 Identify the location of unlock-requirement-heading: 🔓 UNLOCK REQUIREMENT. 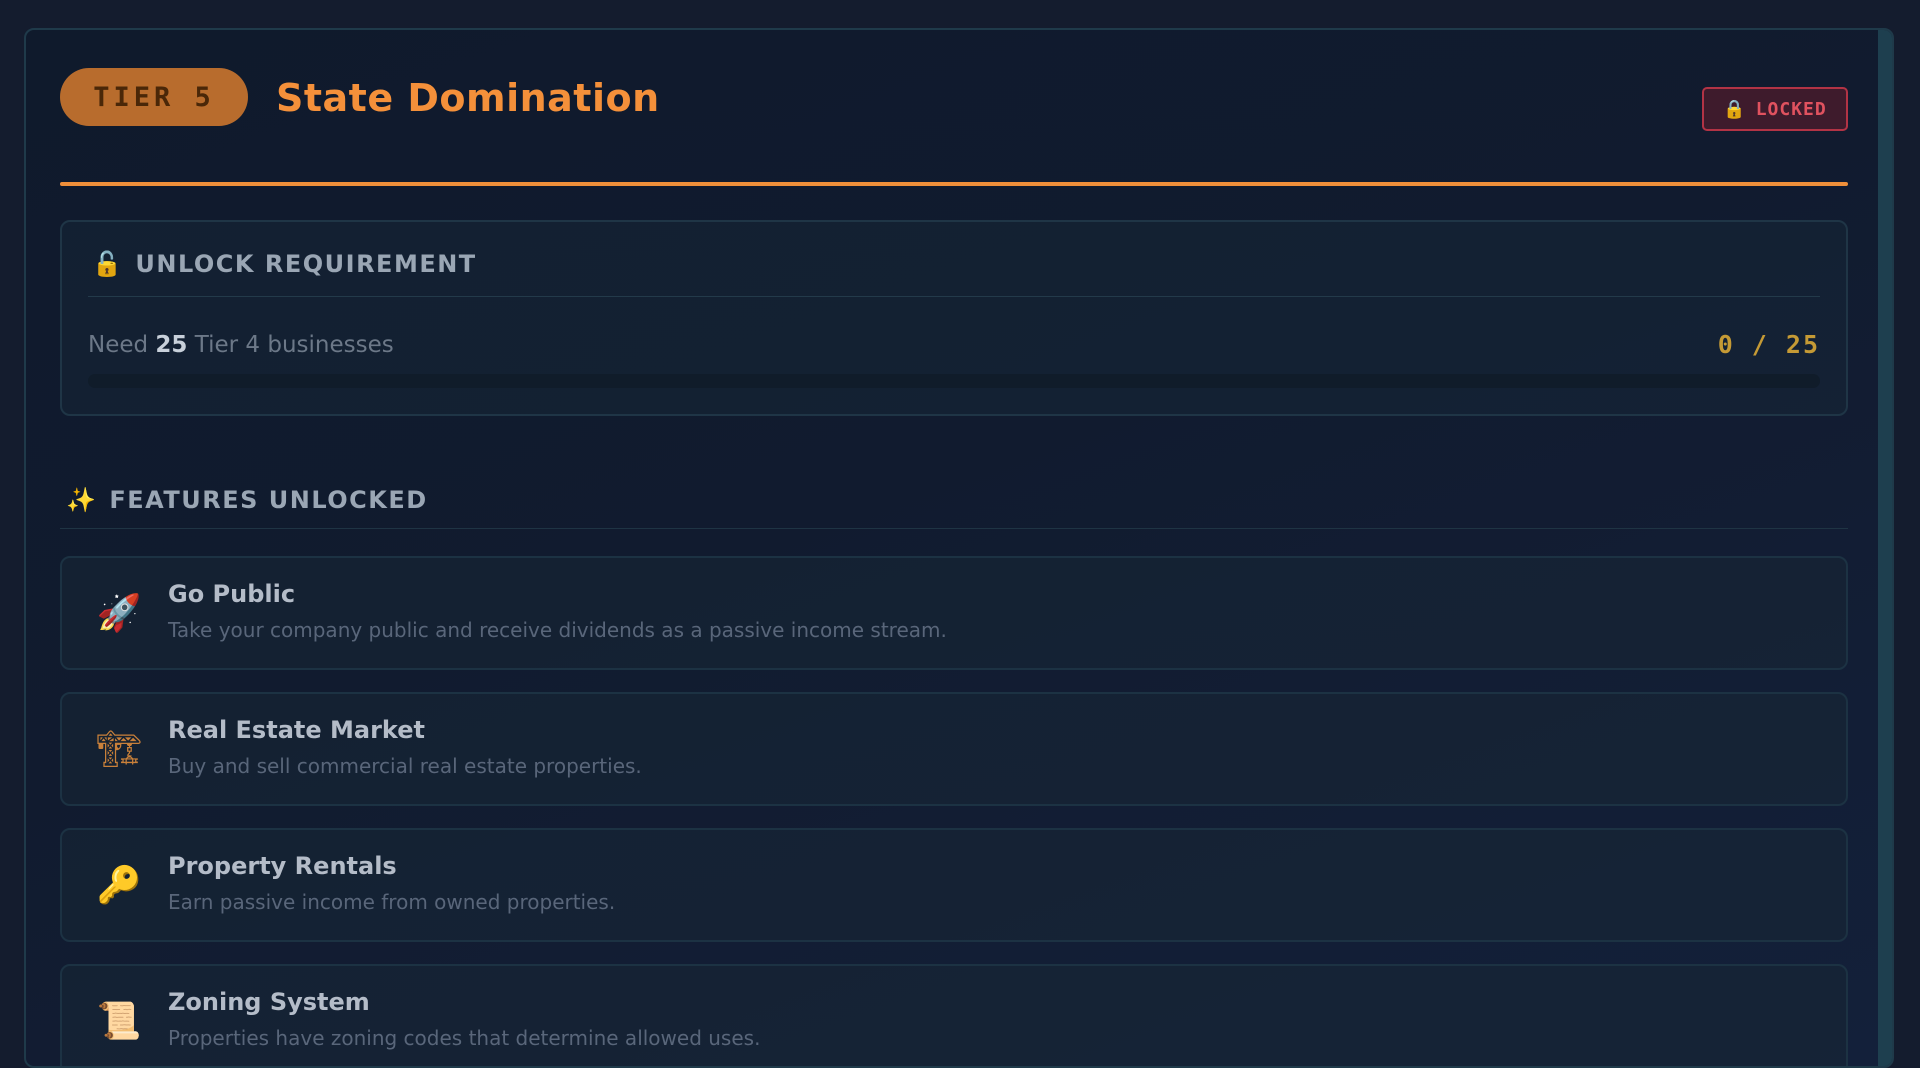
(284, 264).